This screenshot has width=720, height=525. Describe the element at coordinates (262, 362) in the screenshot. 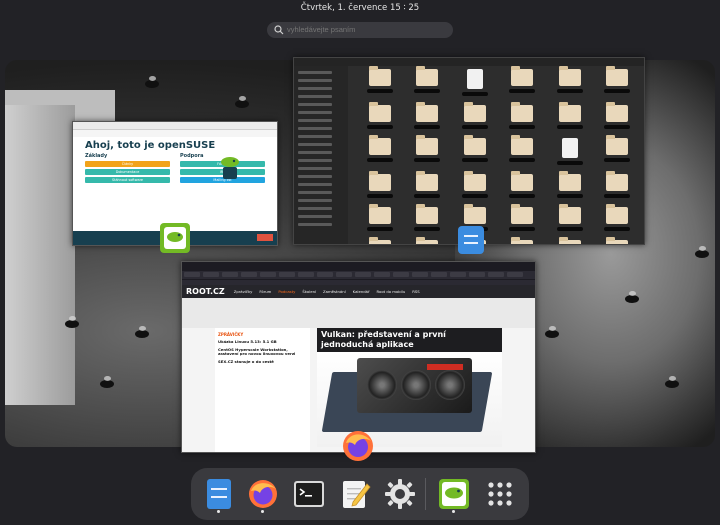

I see `news-headline: SEX.CZ stanuje o do cestě` at that location.